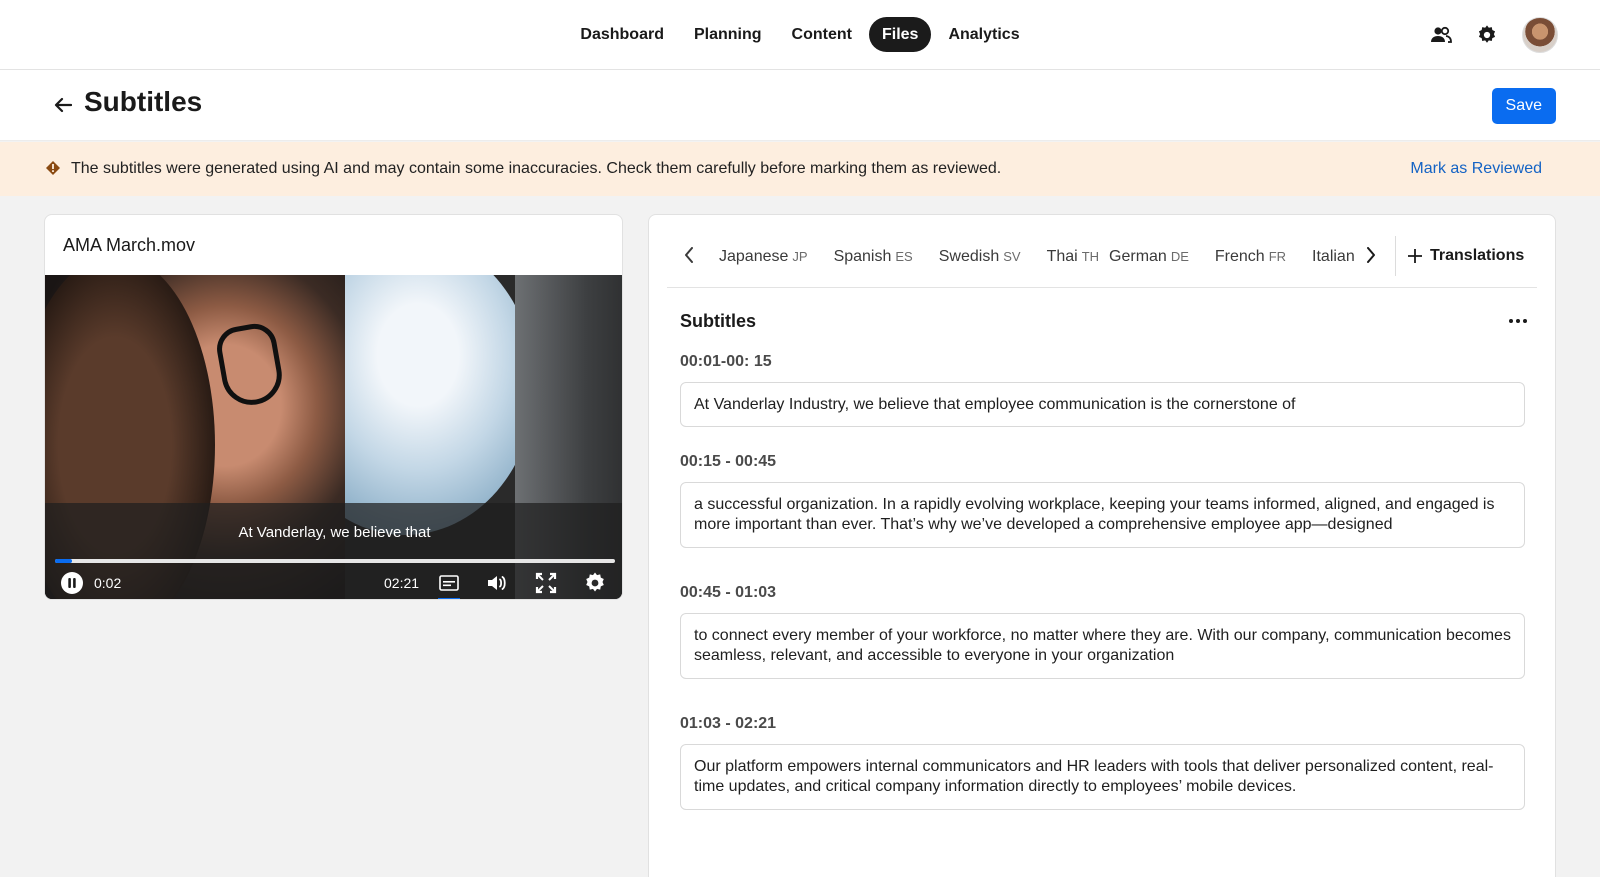 The height and width of the screenshot is (877, 1600). Describe the element at coordinates (726, 361) in the screenshot. I see `segment-time: 00:01-00: 15` at that location.